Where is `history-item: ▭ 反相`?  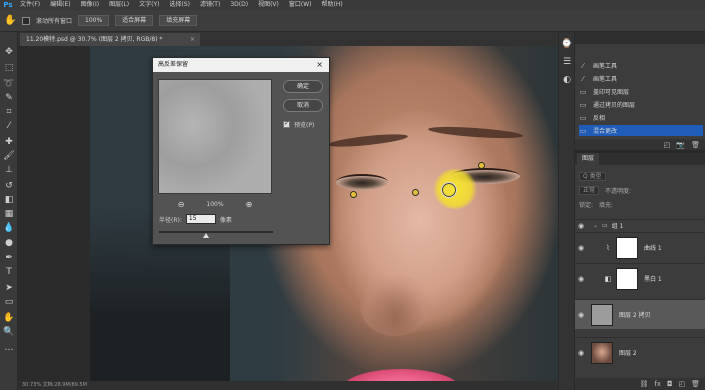
history-item: ▭ 反相 is located at coordinates (641, 117).